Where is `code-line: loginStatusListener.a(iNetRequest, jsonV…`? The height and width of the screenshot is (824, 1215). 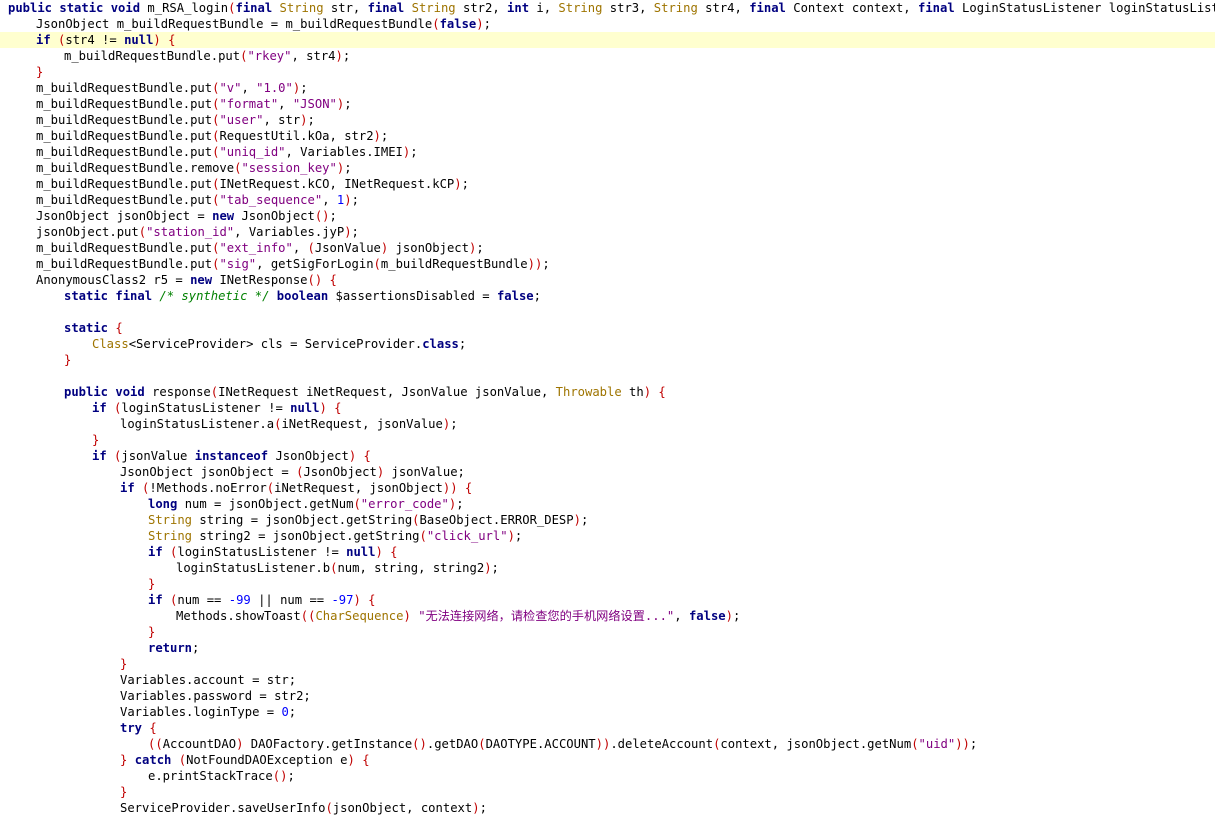
code-line: loginStatusListener.a(iNetRequest, jsonV… is located at coordinates (607, 424).